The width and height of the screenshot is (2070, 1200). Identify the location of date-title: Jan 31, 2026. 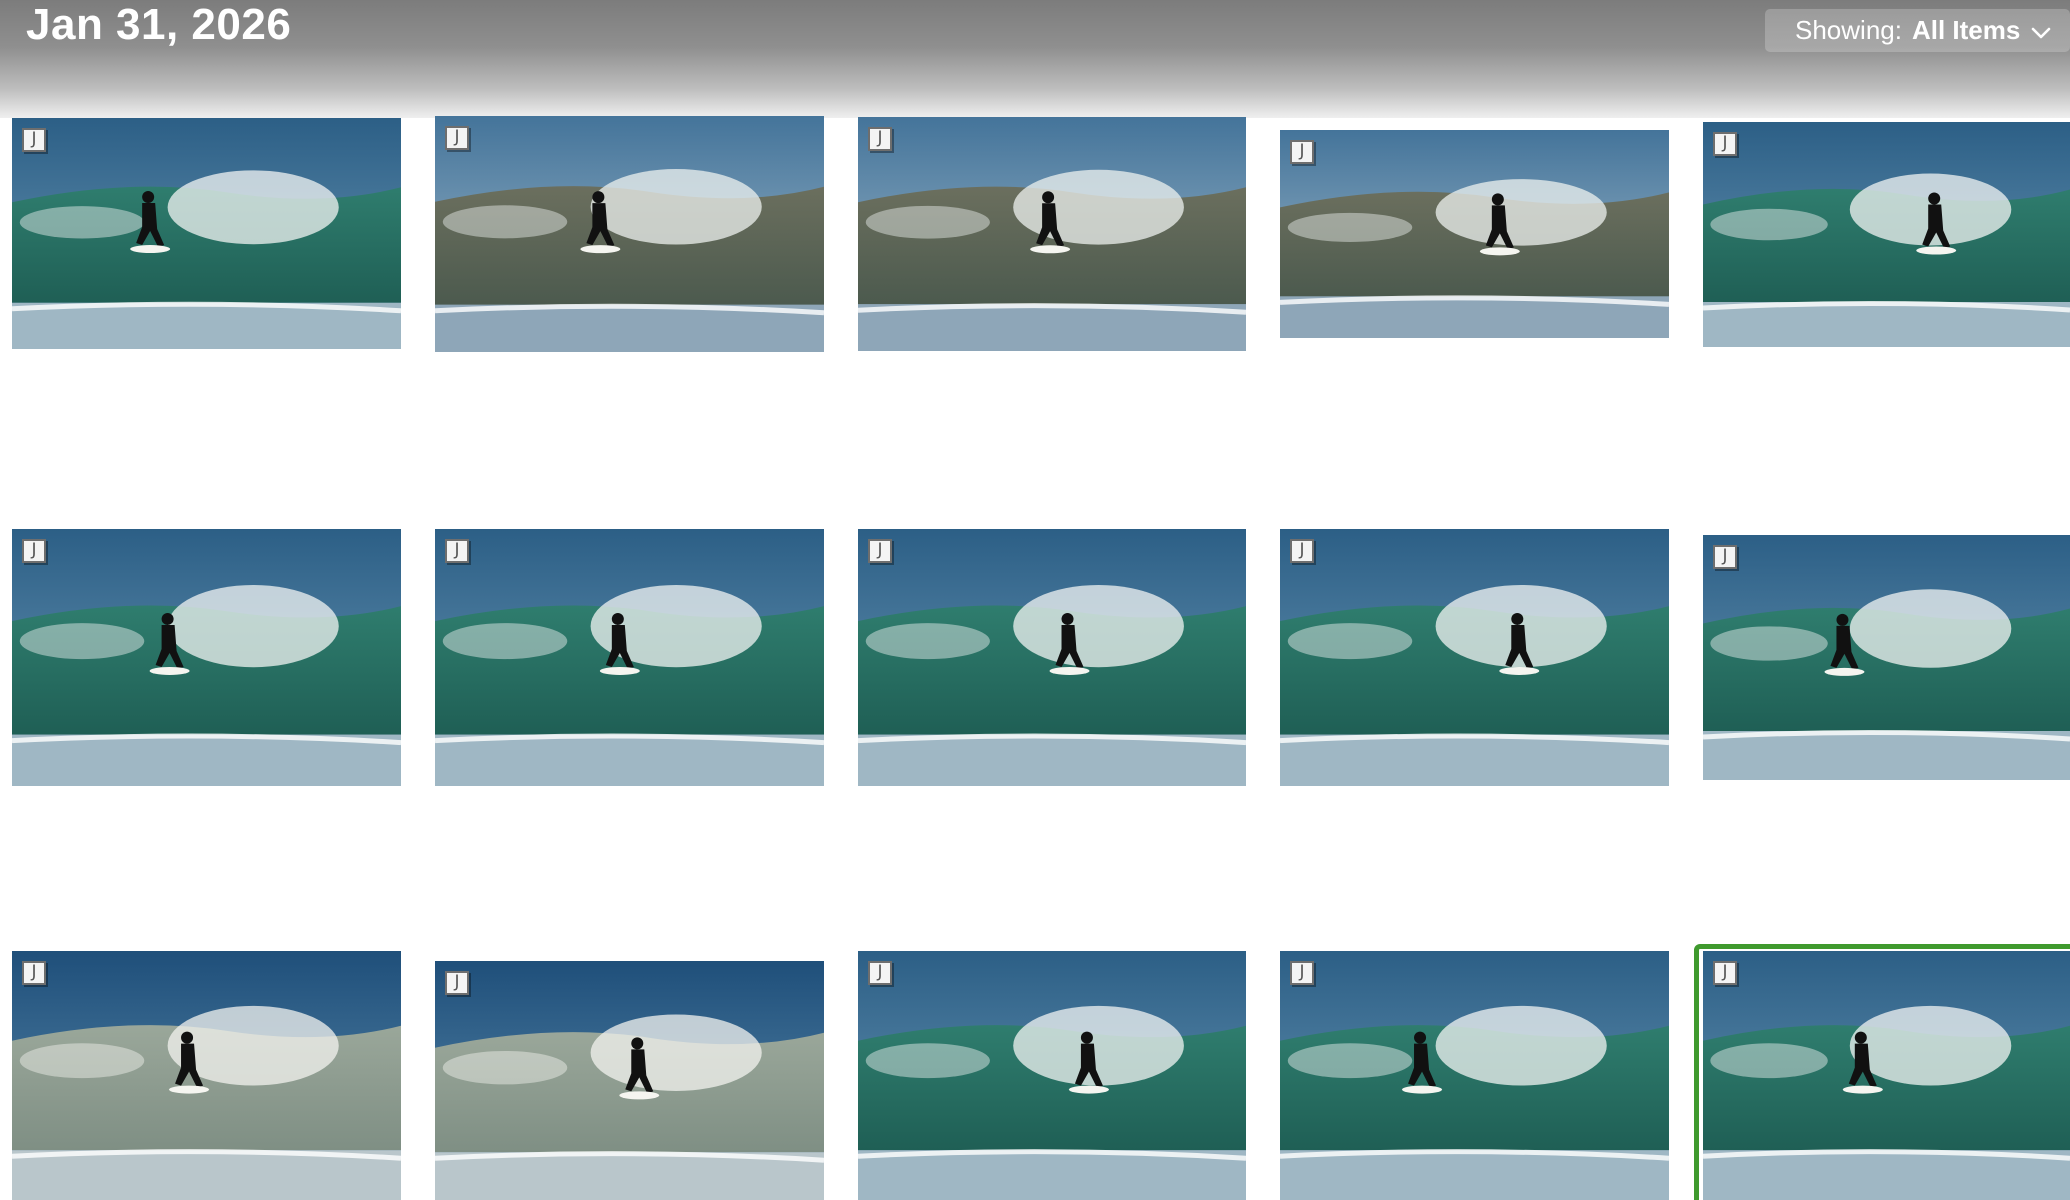
(159, 24).